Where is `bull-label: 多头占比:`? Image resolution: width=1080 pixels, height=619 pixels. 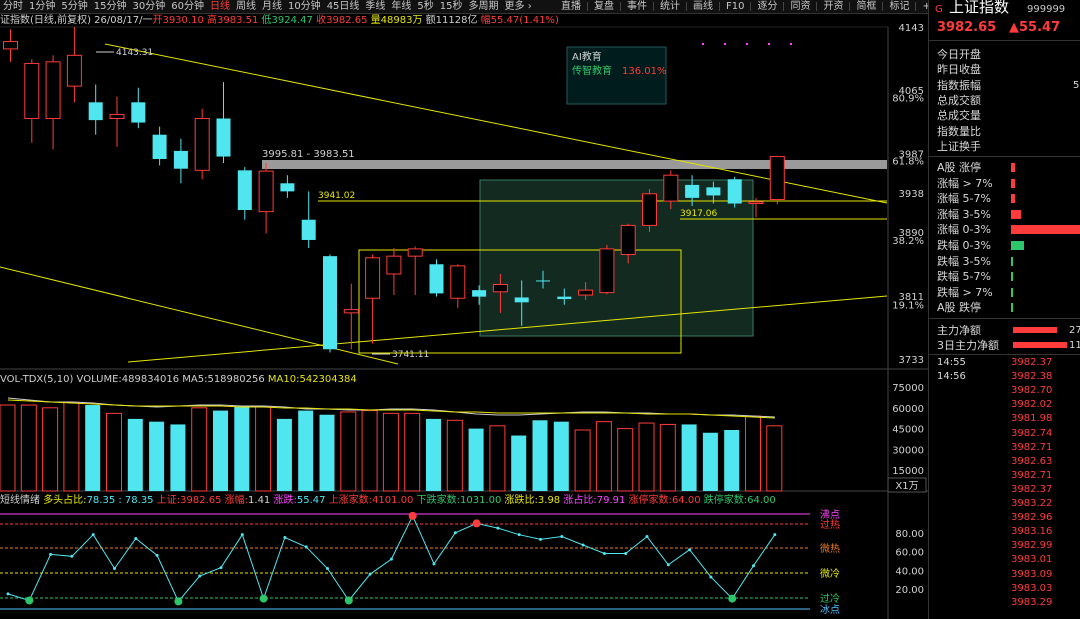 bull-label: 多头占比: is located at coordinates (65, 500).